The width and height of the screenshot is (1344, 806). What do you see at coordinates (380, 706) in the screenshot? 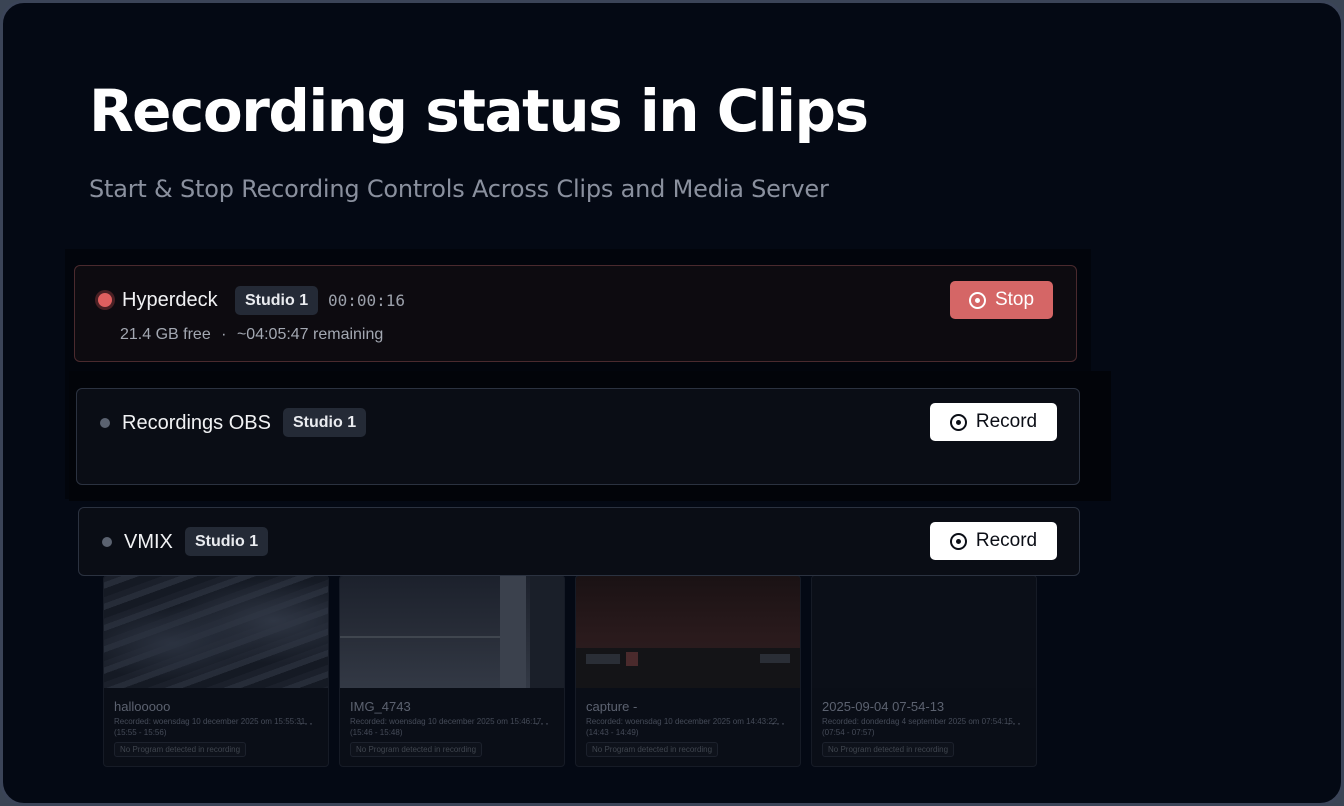
I see `clip-title: IMG_4743` at bounding box center [380, 706].